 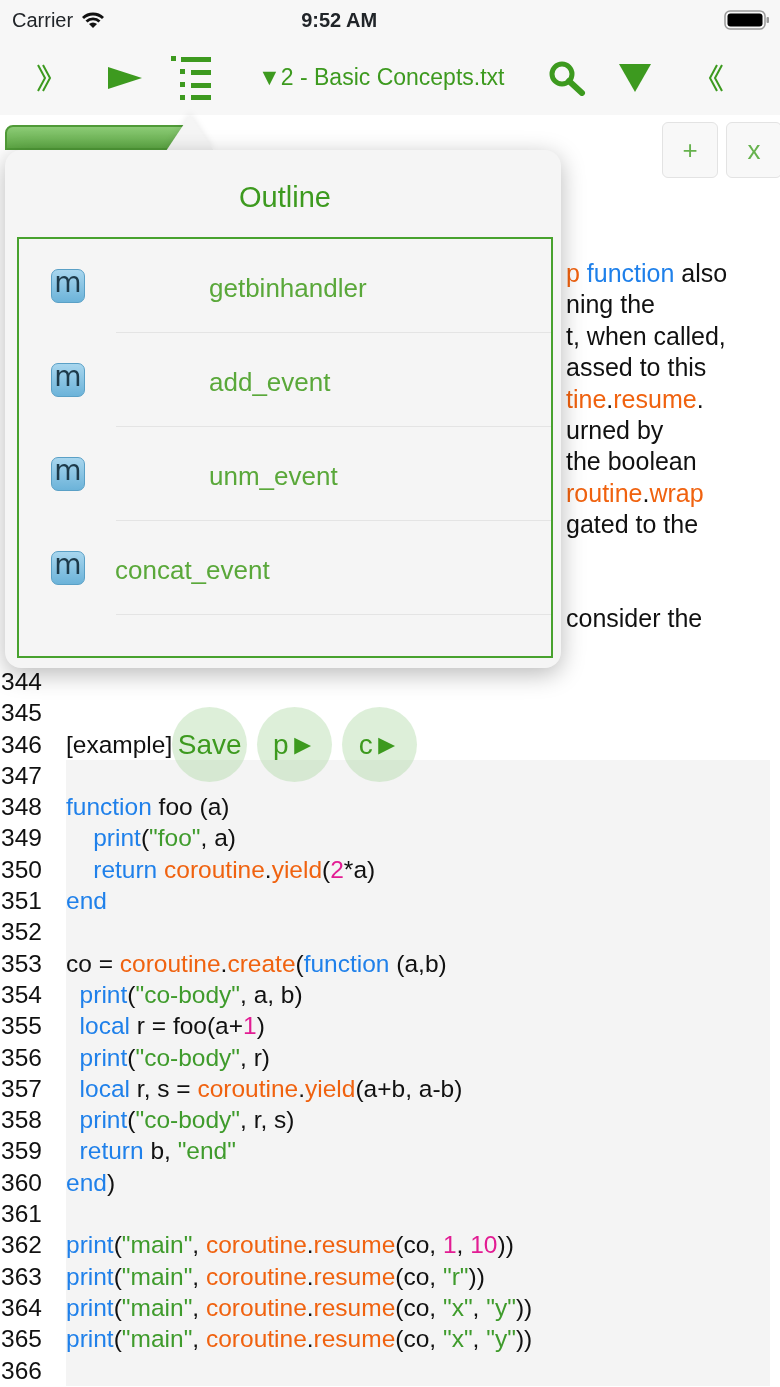 What do you see at coordinates (275, 1276) in the screenshot?
I see `code-line: print("main", coroutine.resume(co, "r"))` at bounding box center [275, 1276].